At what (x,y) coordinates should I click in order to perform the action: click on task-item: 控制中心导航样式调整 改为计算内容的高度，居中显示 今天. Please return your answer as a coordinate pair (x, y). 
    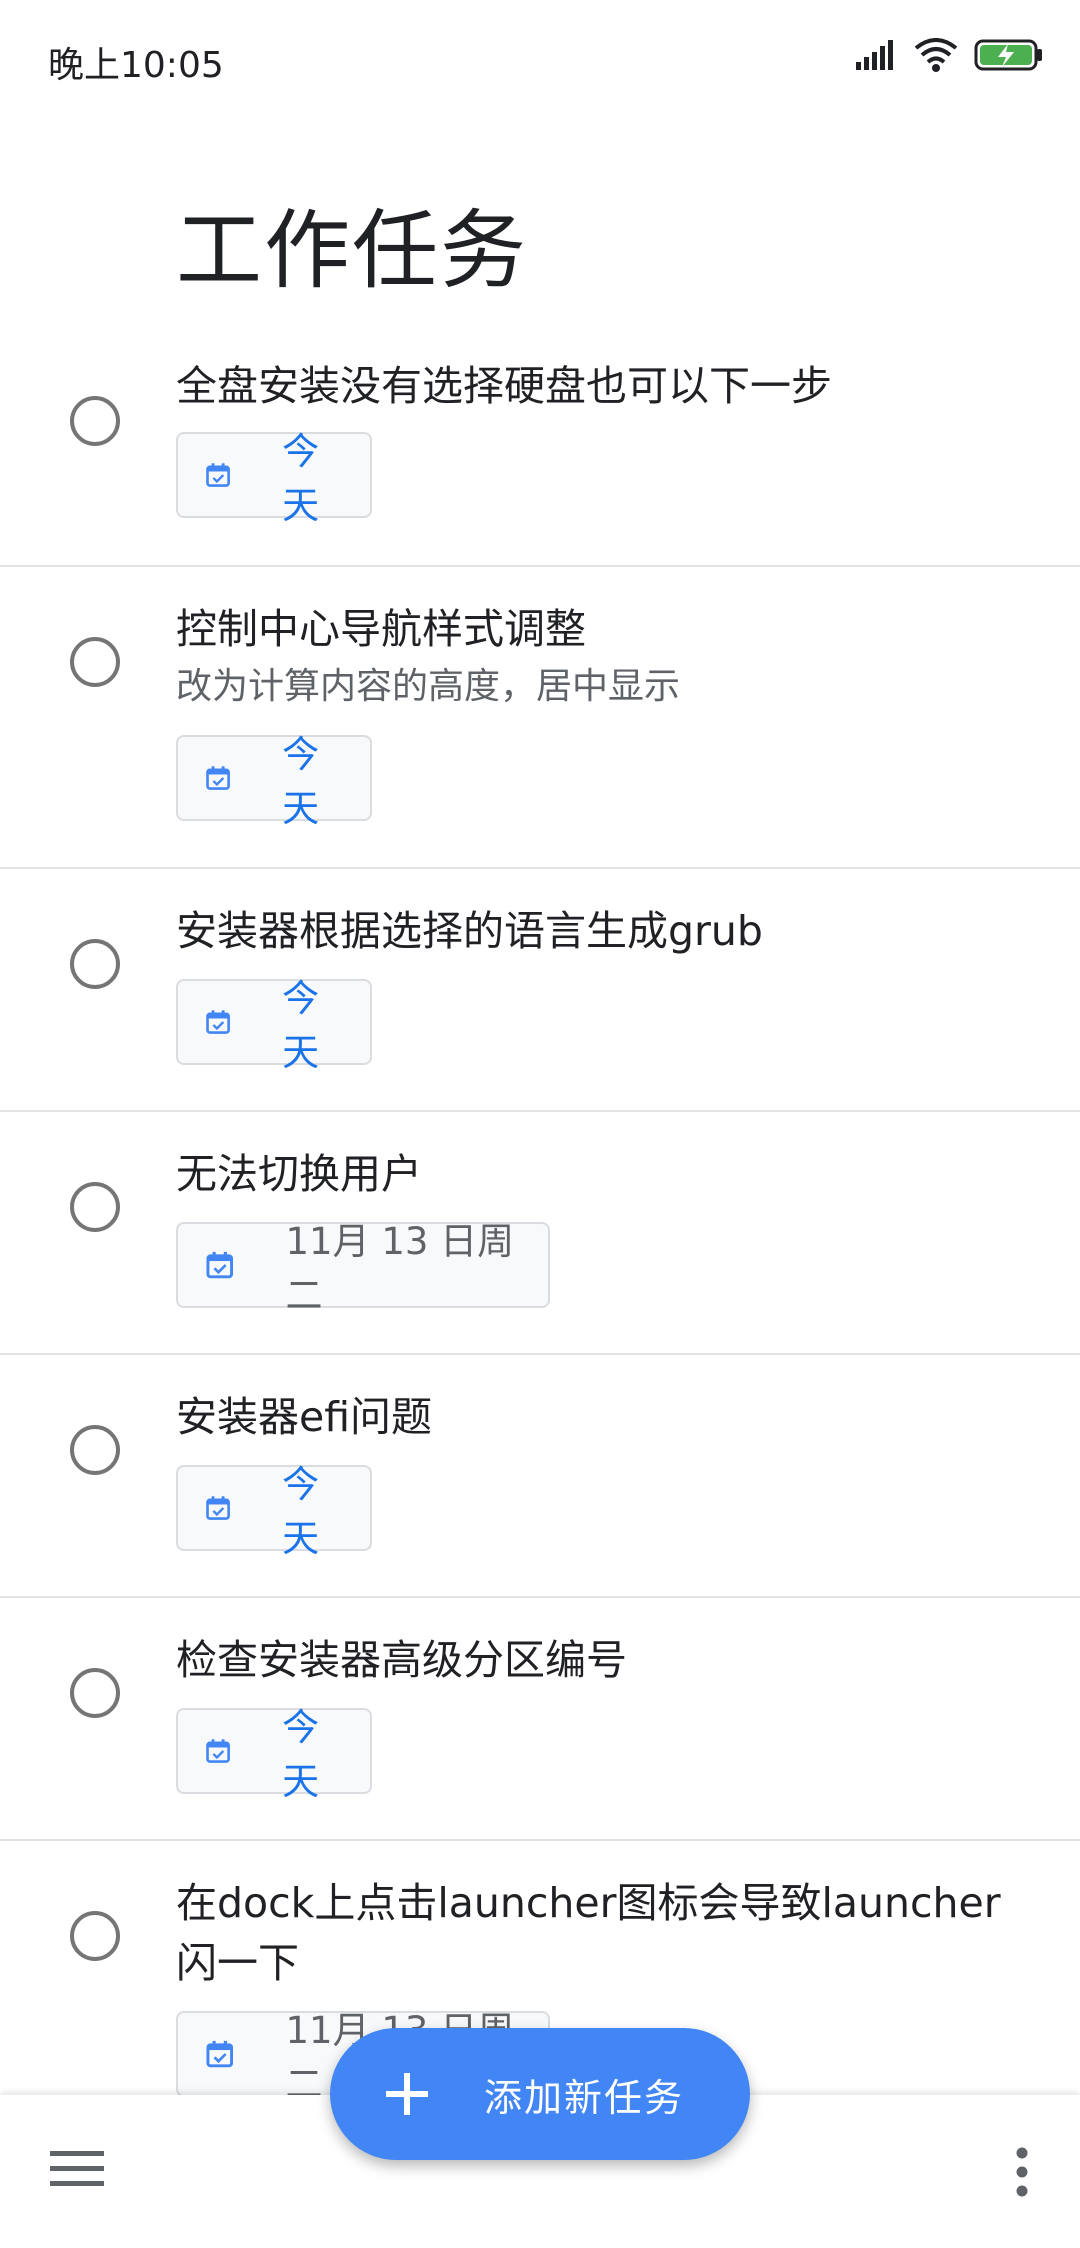
    Looking at the image, I should click on (540, 718).